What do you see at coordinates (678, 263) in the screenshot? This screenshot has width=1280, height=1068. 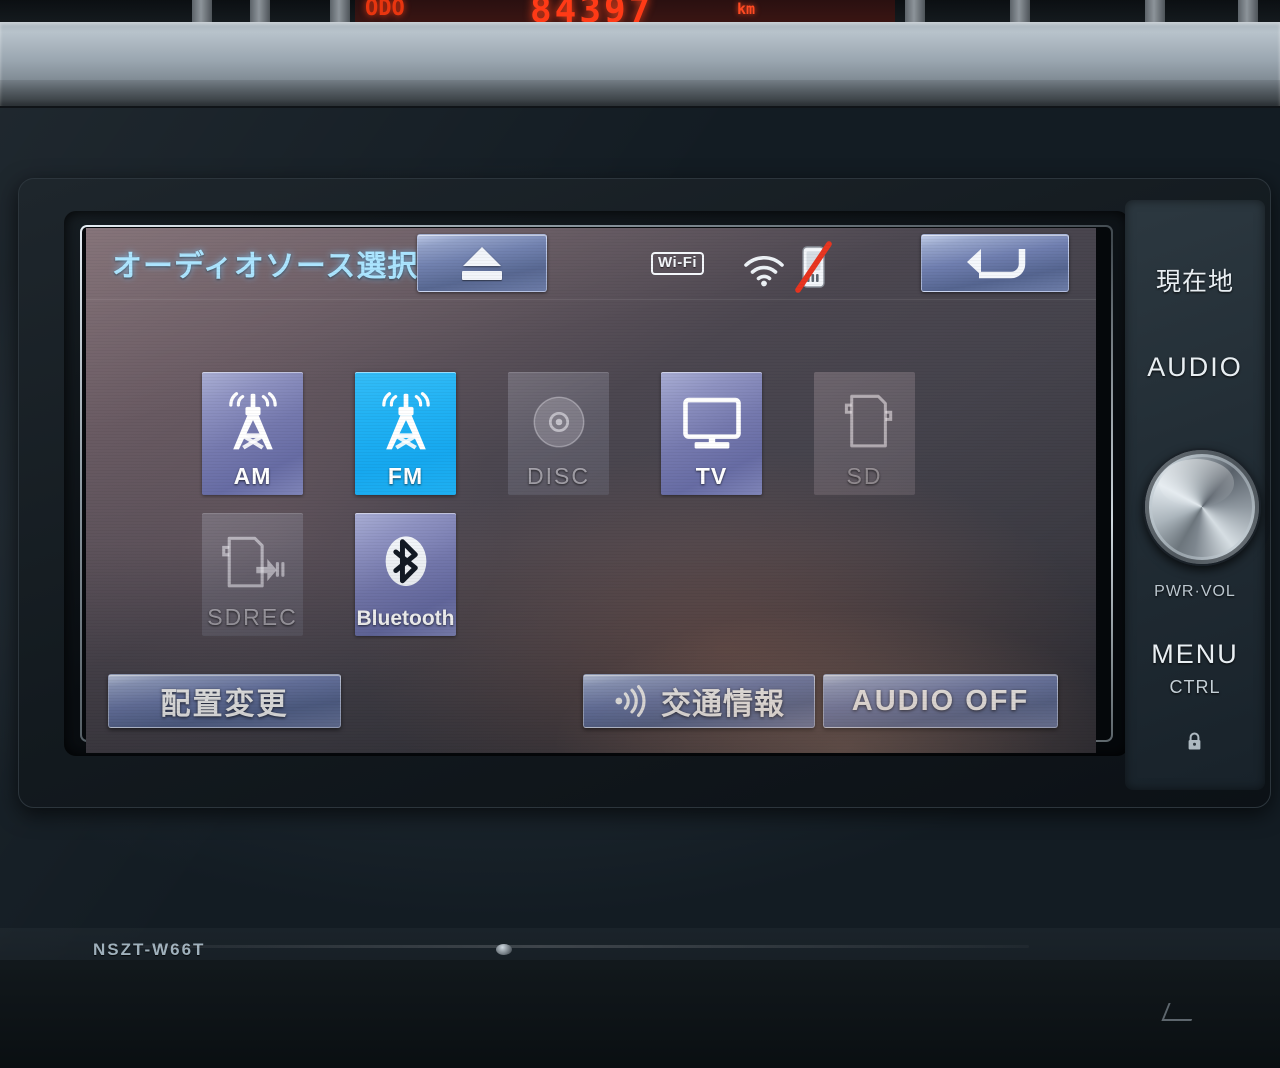 I see `wifi-badge: Wi-Fi` at bounding box center [678, 263].